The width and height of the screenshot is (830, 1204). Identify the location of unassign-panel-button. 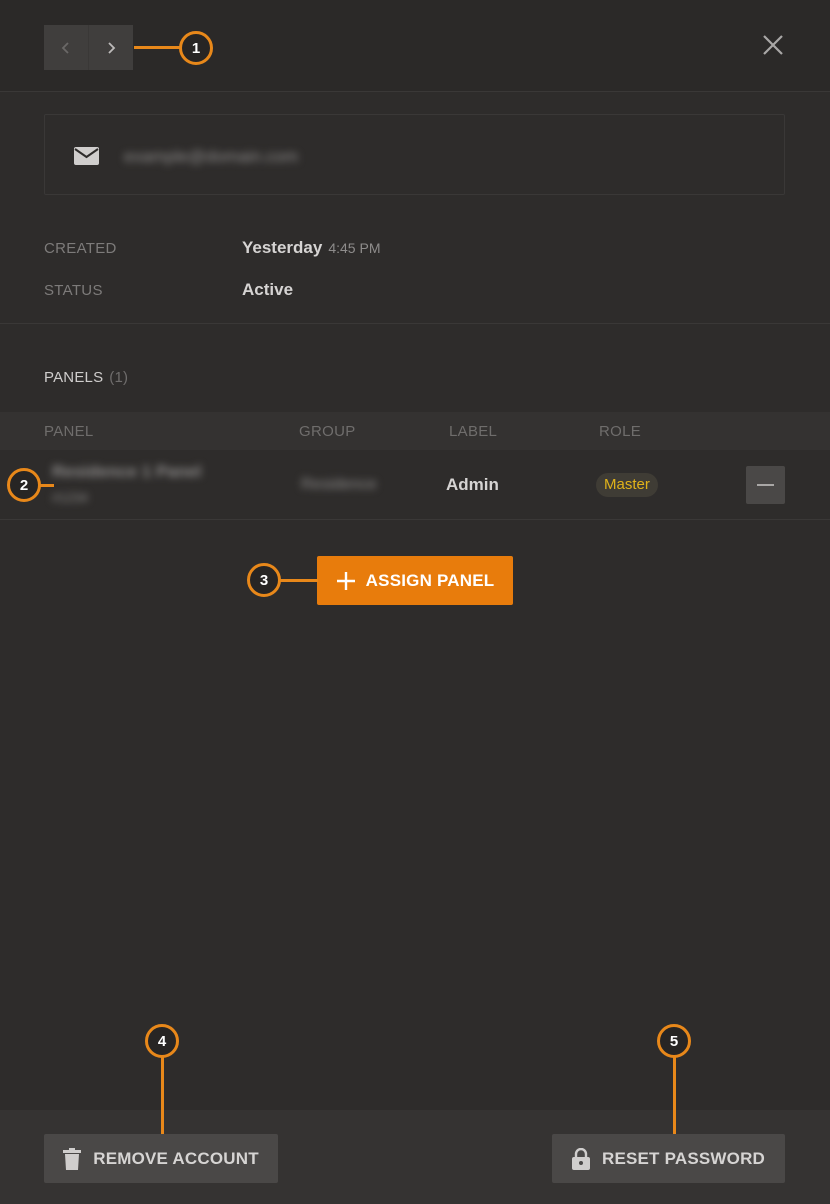
(765, 485).